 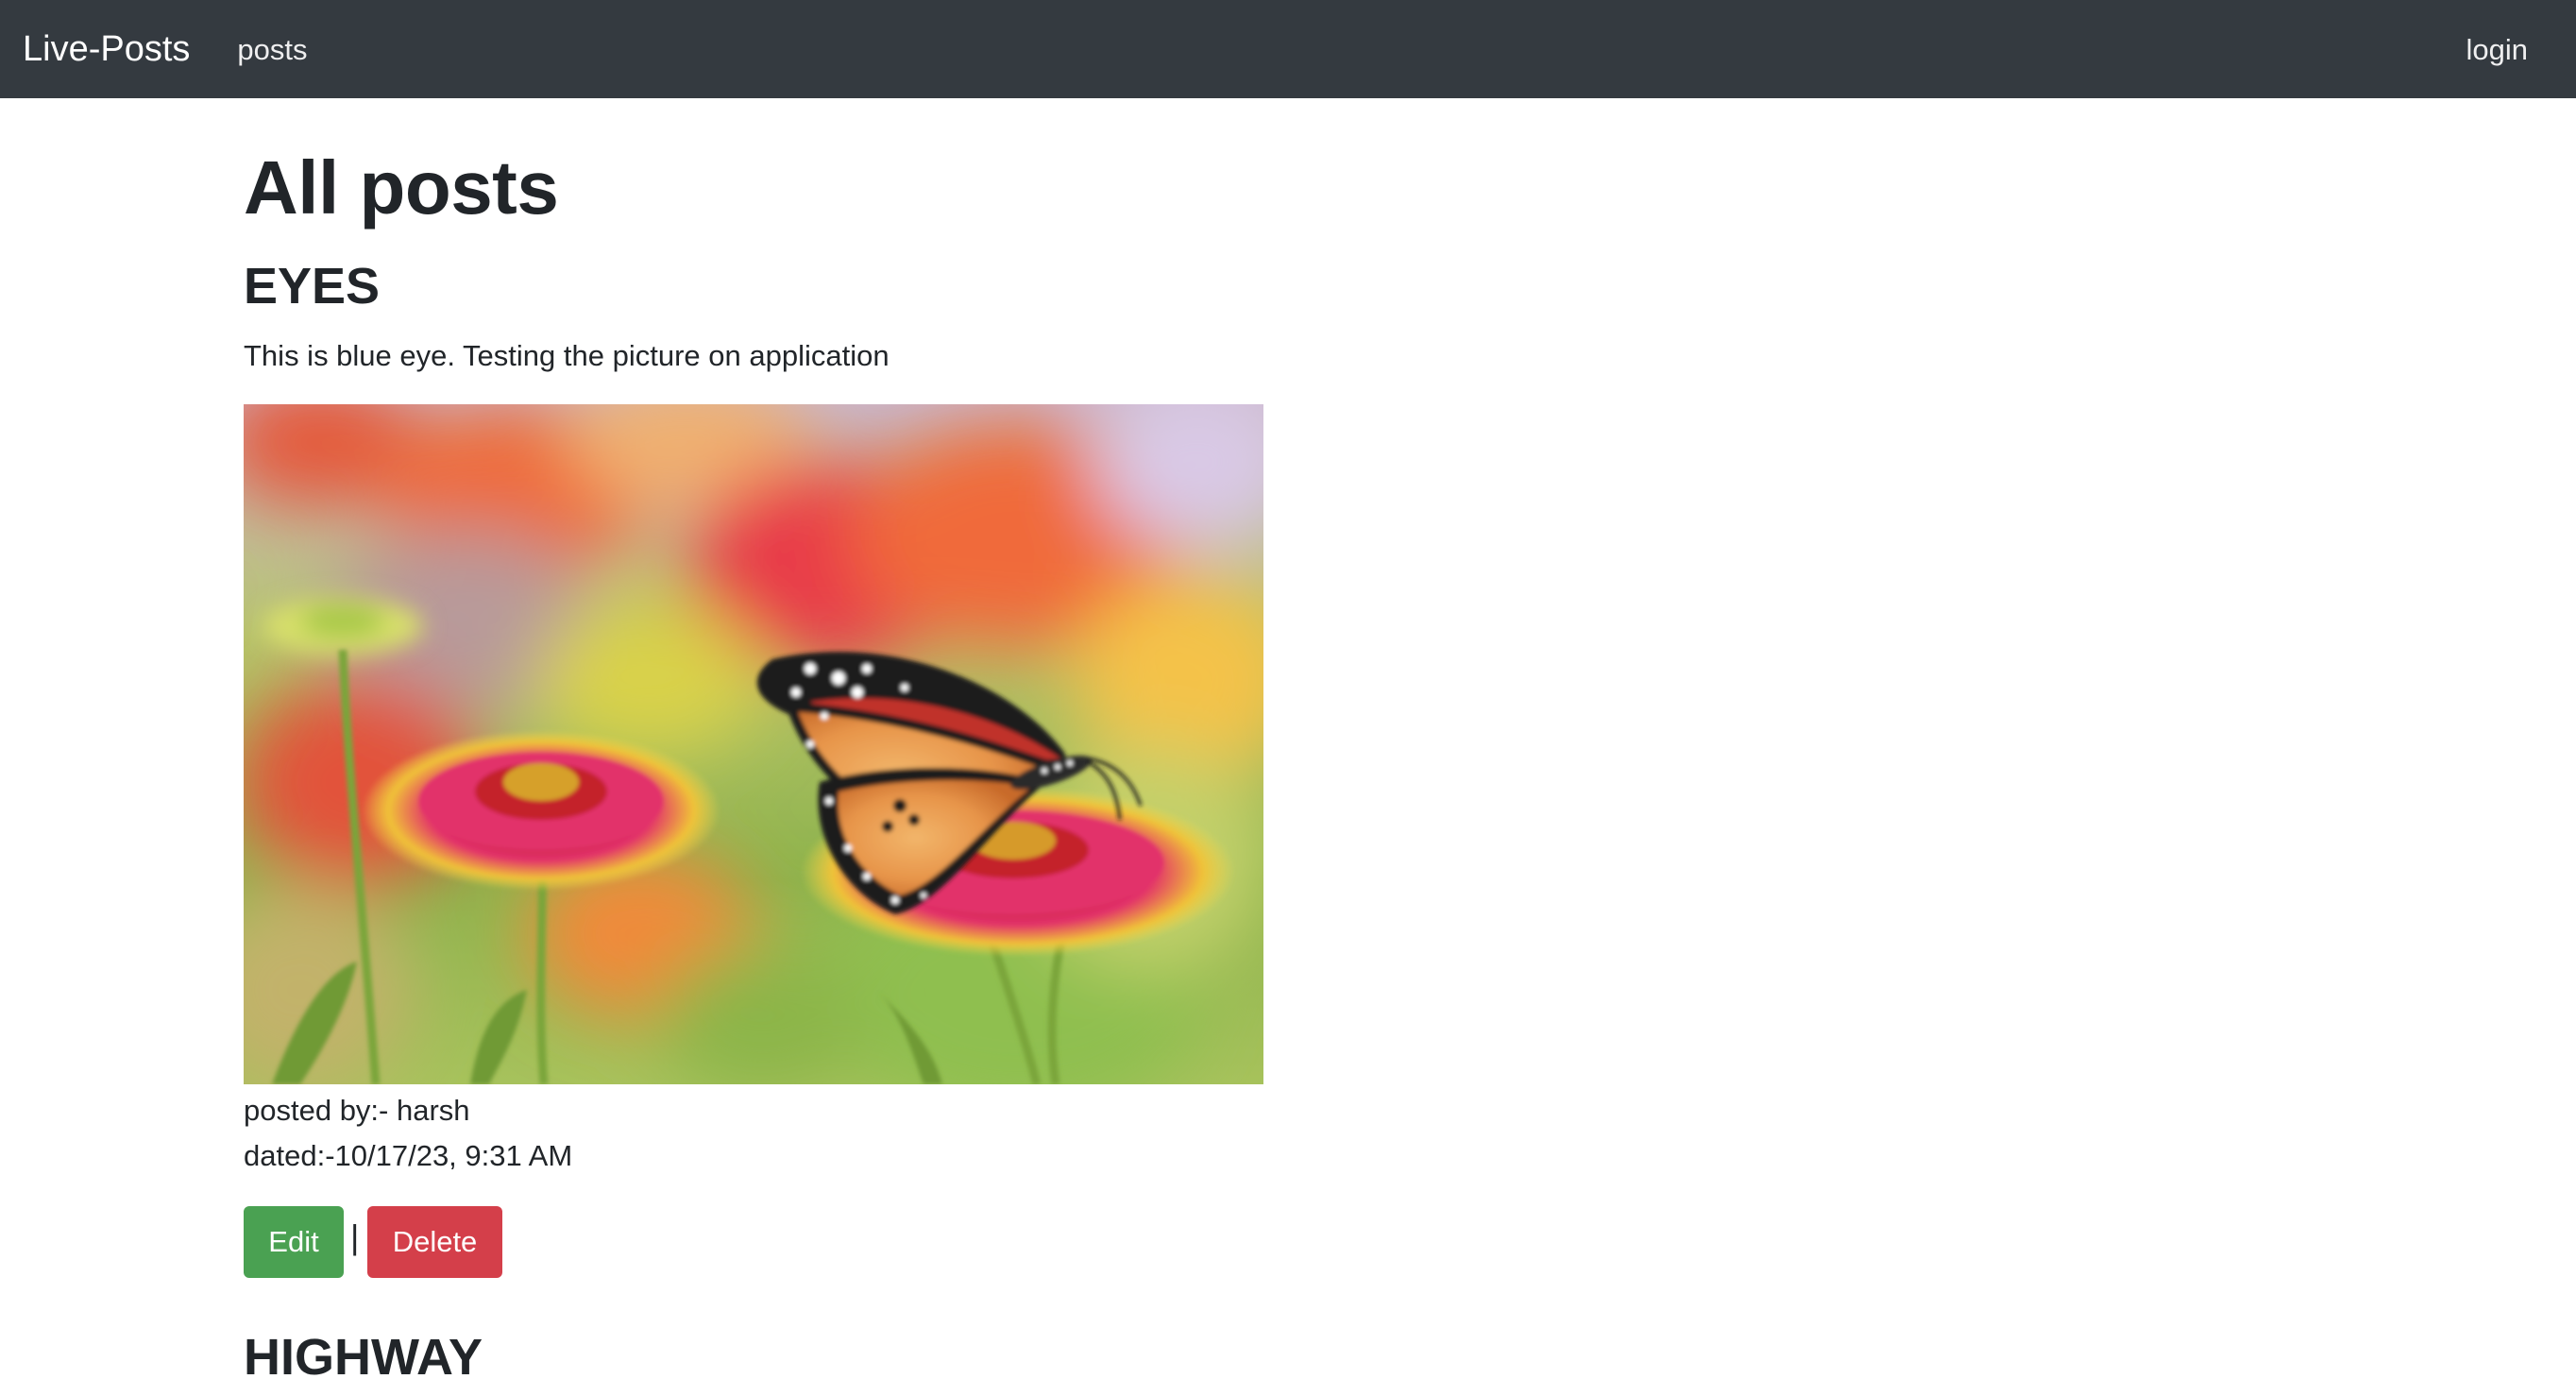 What do you see at coordinates (312, 286) in the screenshot?
I see `post-title: EYES` at bounding box center [312, 286].